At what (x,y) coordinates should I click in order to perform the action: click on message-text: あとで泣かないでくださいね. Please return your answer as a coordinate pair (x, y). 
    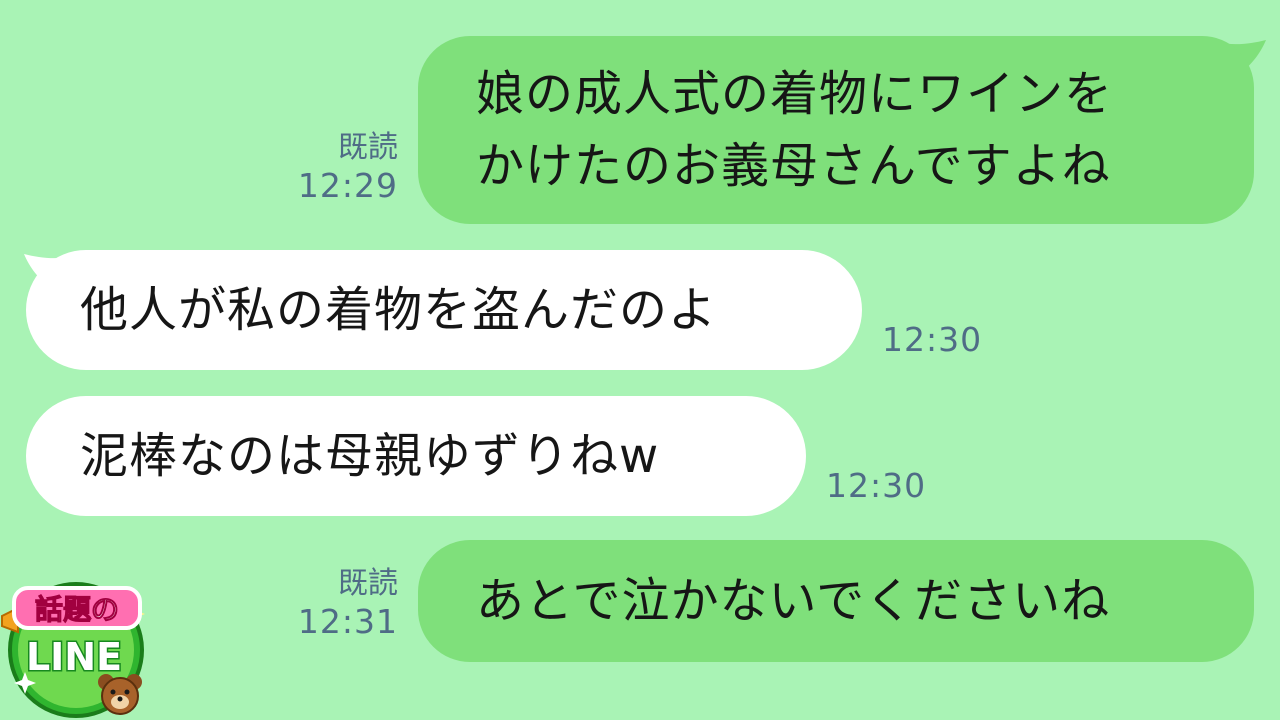
    Looking at the image, I should click on (793, 601).